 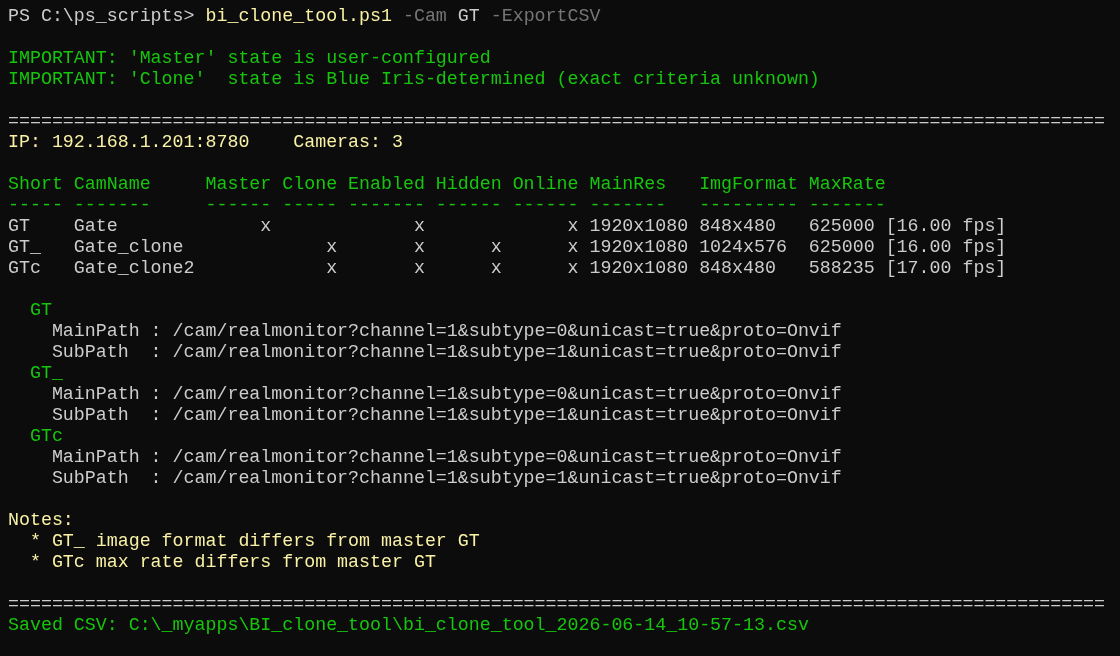 I want to click on table-row: GTc Gate_clone2 x x x x 1920x1080 848x480 588235 [17.00 fps], so click(x=507, y=268).